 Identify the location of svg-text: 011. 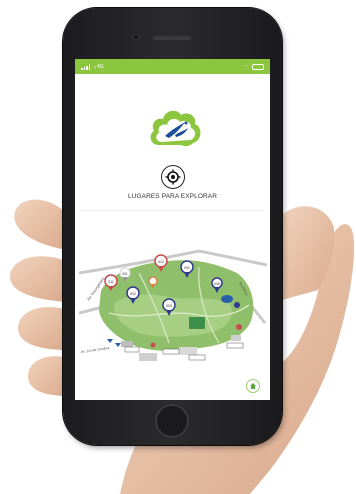
(111, 282).